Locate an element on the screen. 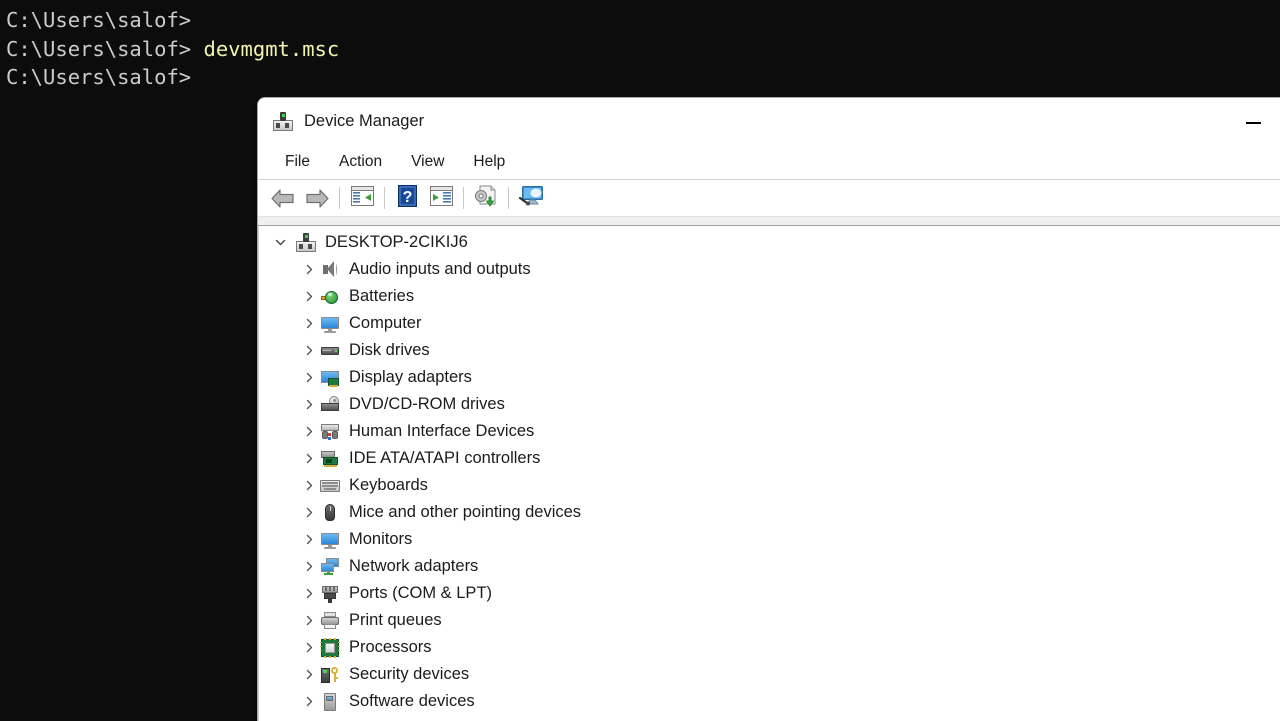  forward-arrow-icon is located at coordinates (317, 198).